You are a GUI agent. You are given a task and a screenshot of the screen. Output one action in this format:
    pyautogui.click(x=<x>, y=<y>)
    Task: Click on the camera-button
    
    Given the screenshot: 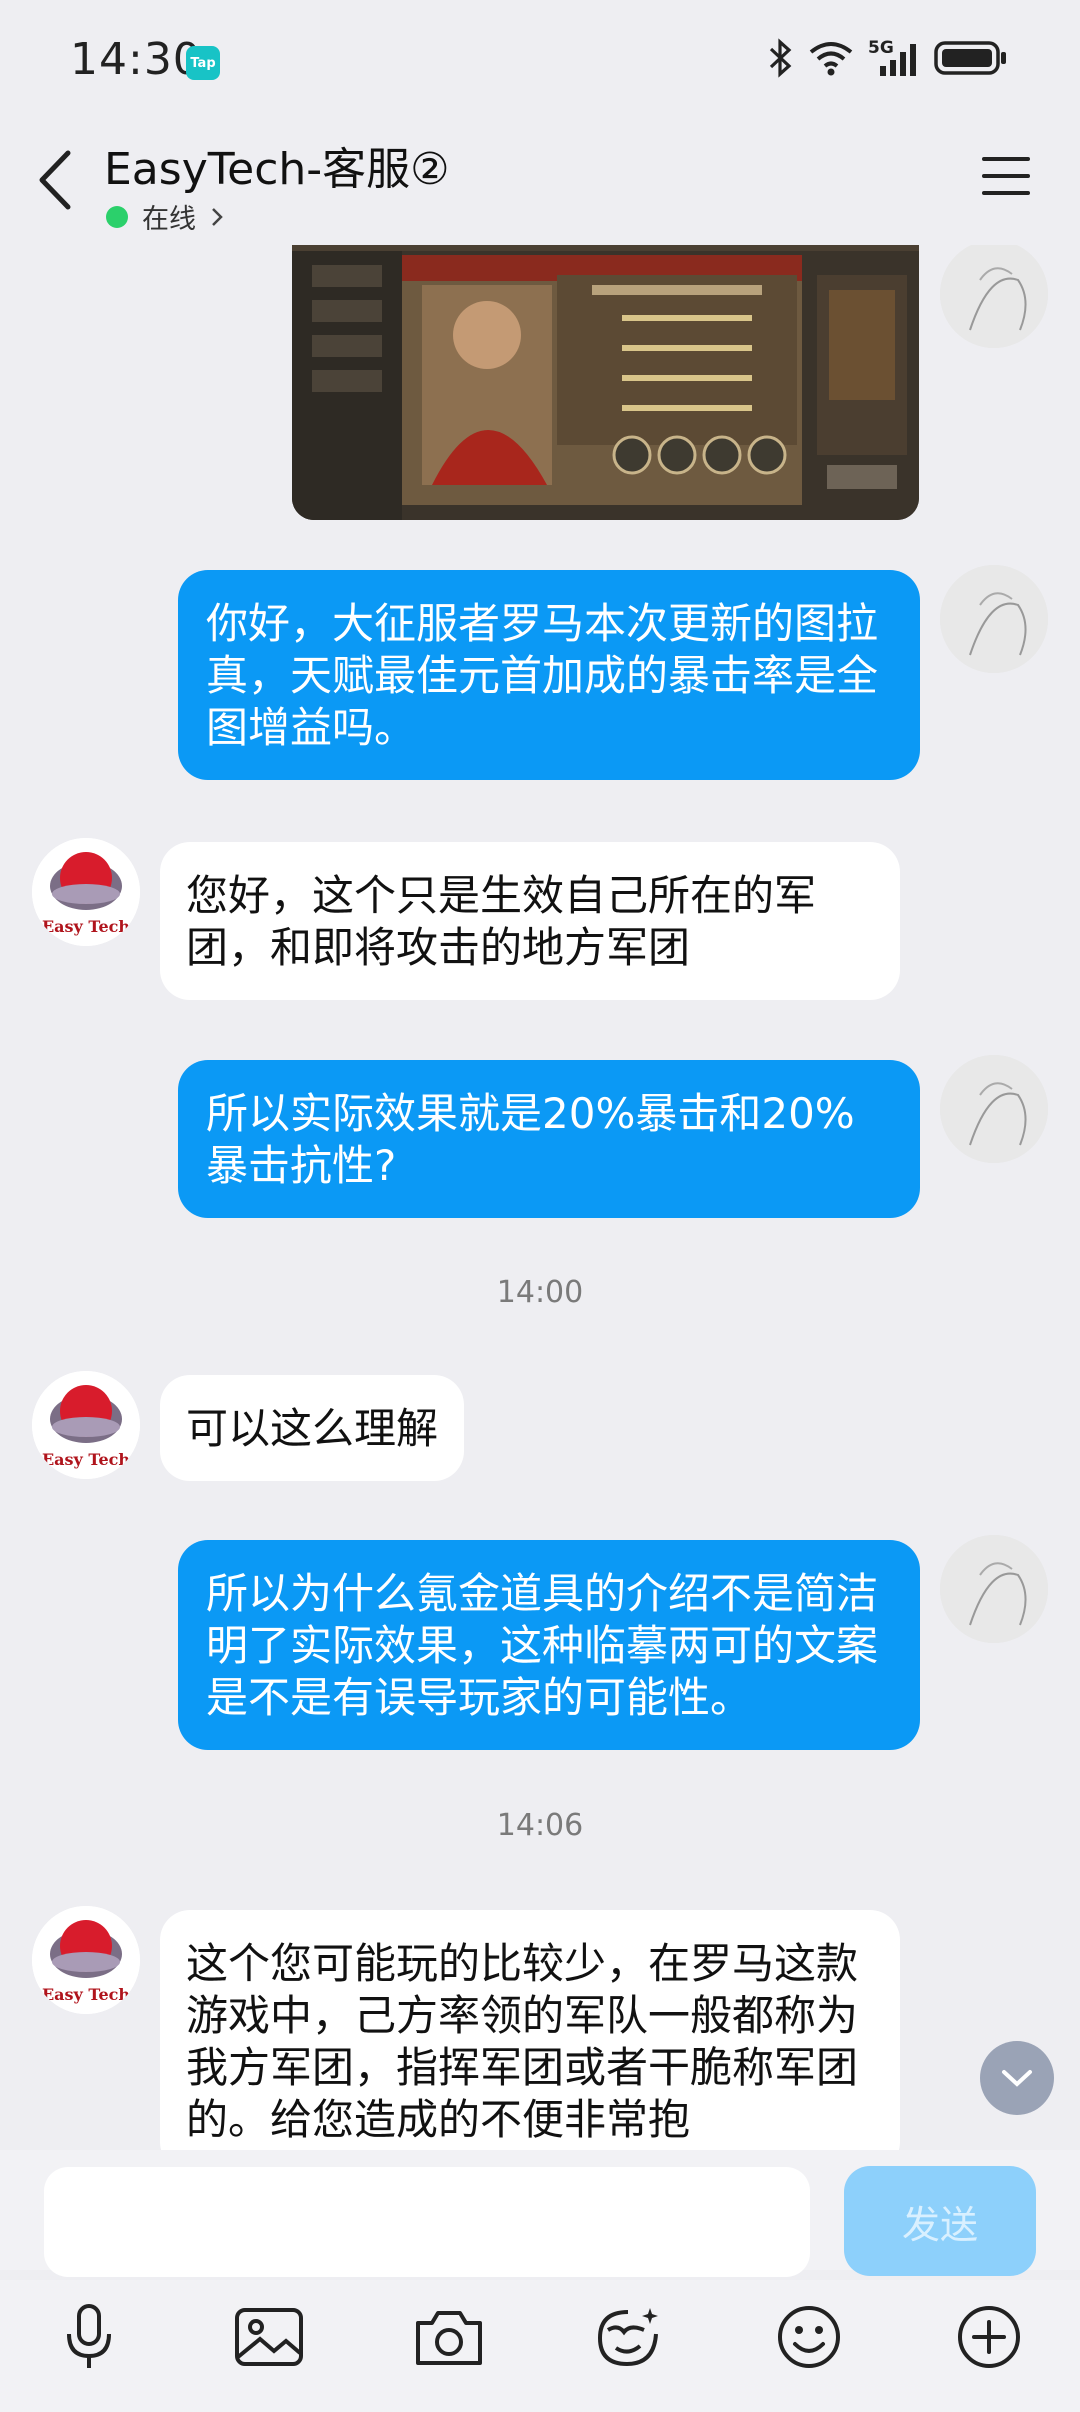 What is the action you would take?
    pyautogui.click(x=449, y=2337)
    